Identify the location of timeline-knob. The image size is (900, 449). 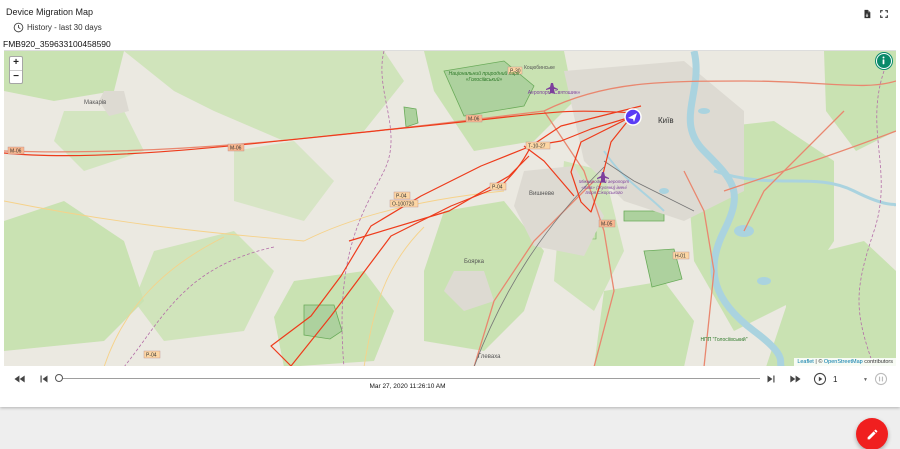
(59, 378).